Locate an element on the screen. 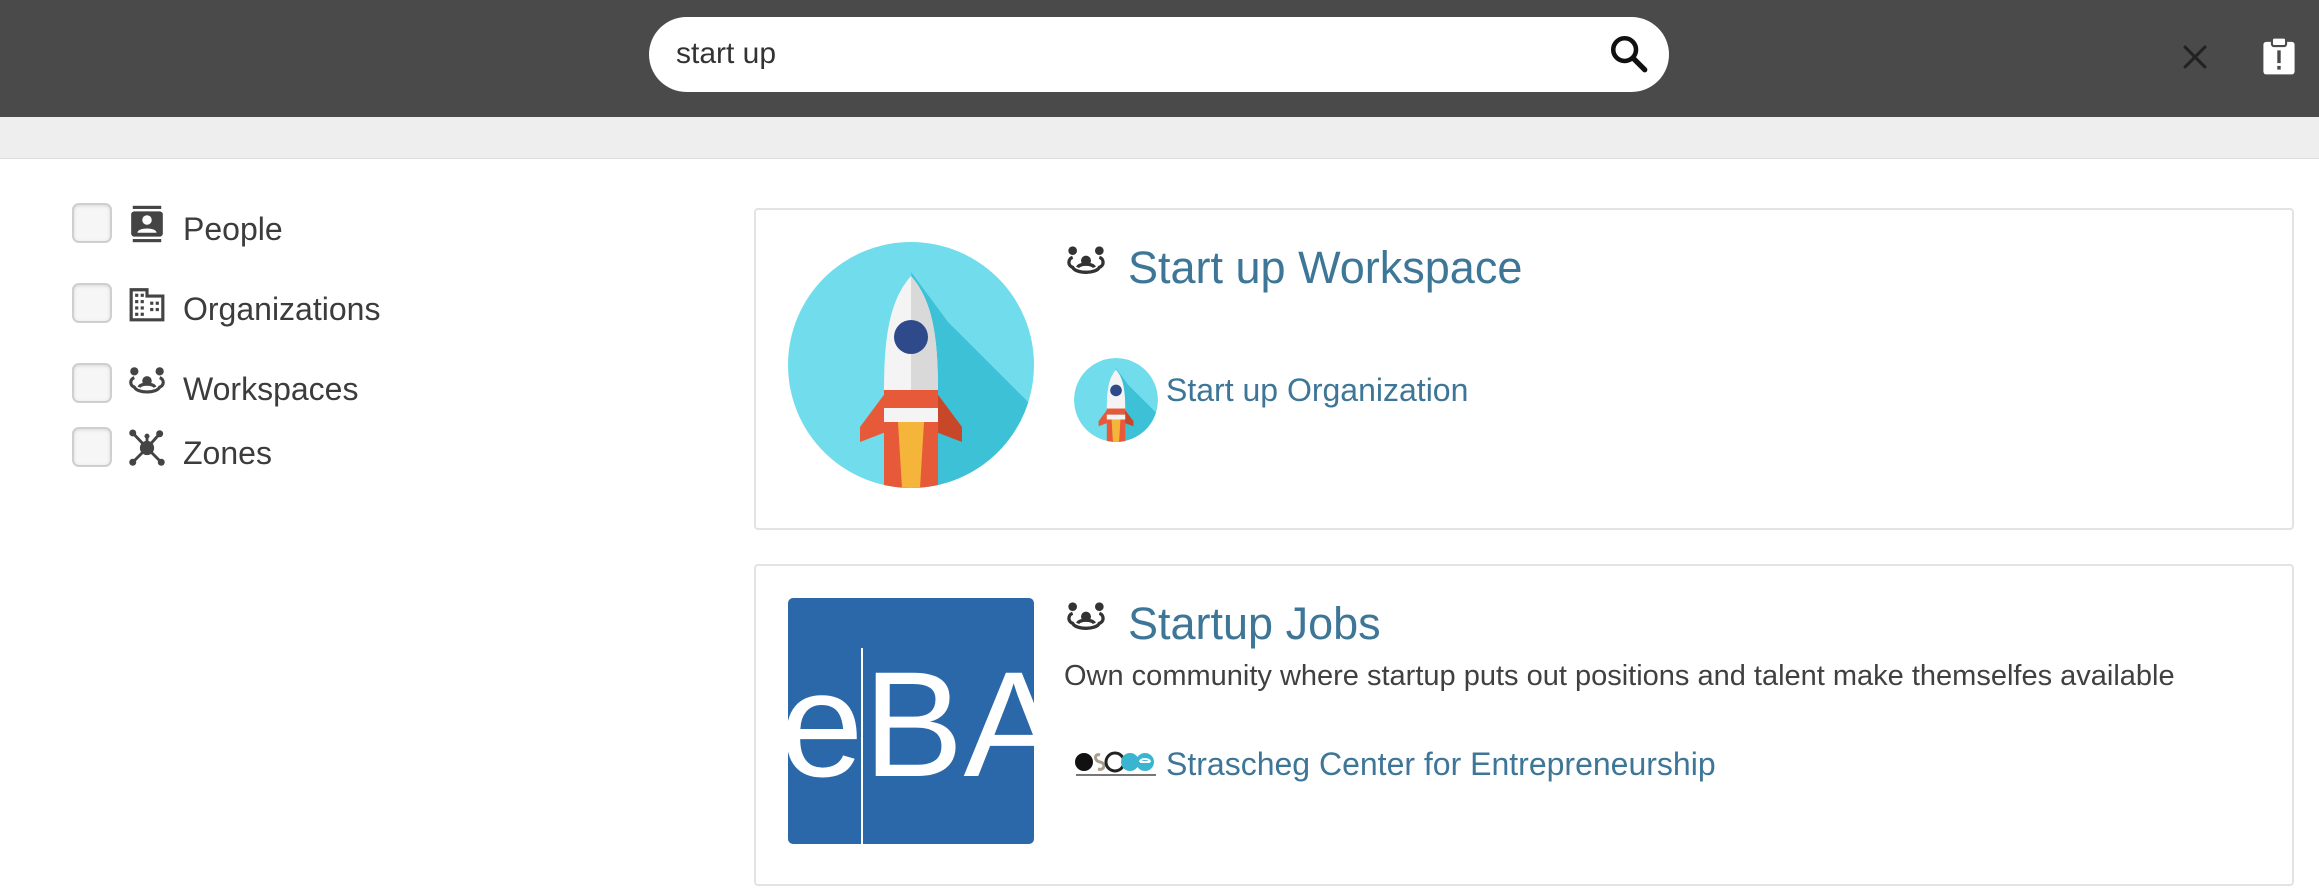 This screenshot has width=2319, height=896. sce-logo-image is located at coordinates (1116, 764).